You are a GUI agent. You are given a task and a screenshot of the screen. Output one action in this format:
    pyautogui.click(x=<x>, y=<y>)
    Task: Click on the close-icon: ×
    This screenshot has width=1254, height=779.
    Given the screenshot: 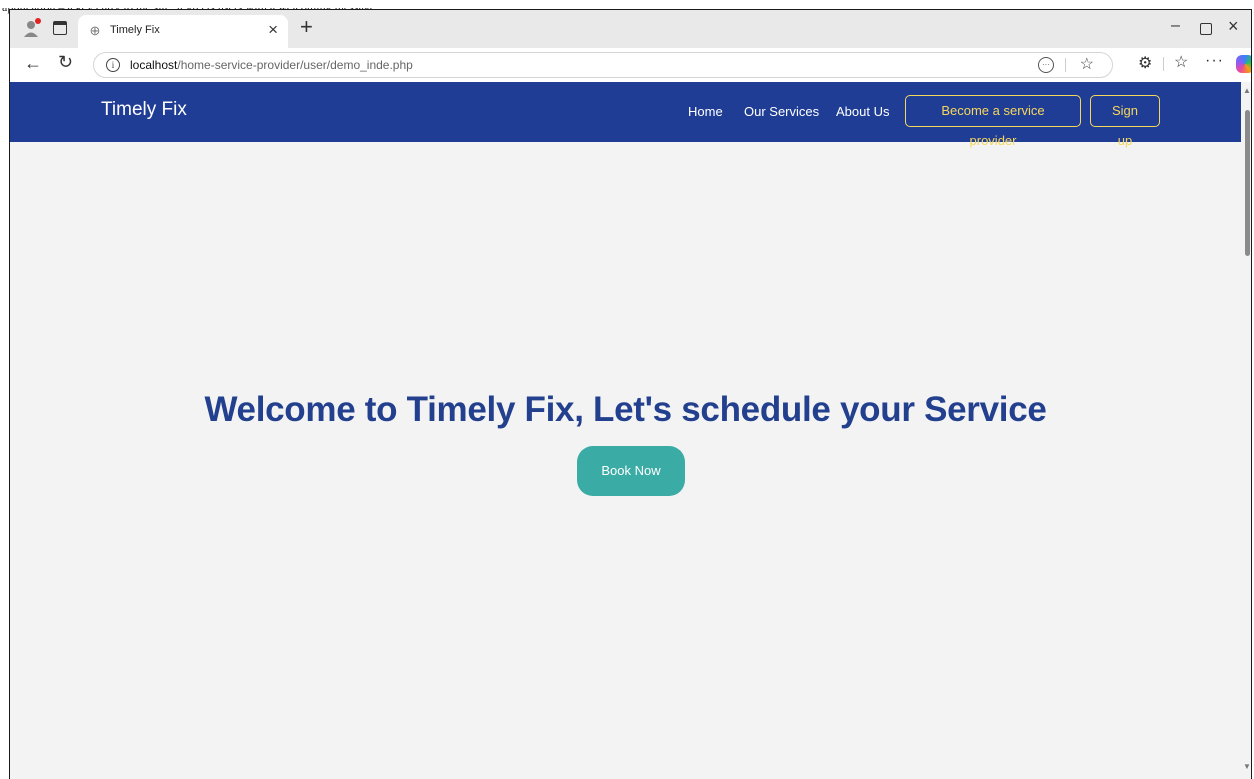 What is the action you would take?
    pyautogui.click(x=273, y=30)
    